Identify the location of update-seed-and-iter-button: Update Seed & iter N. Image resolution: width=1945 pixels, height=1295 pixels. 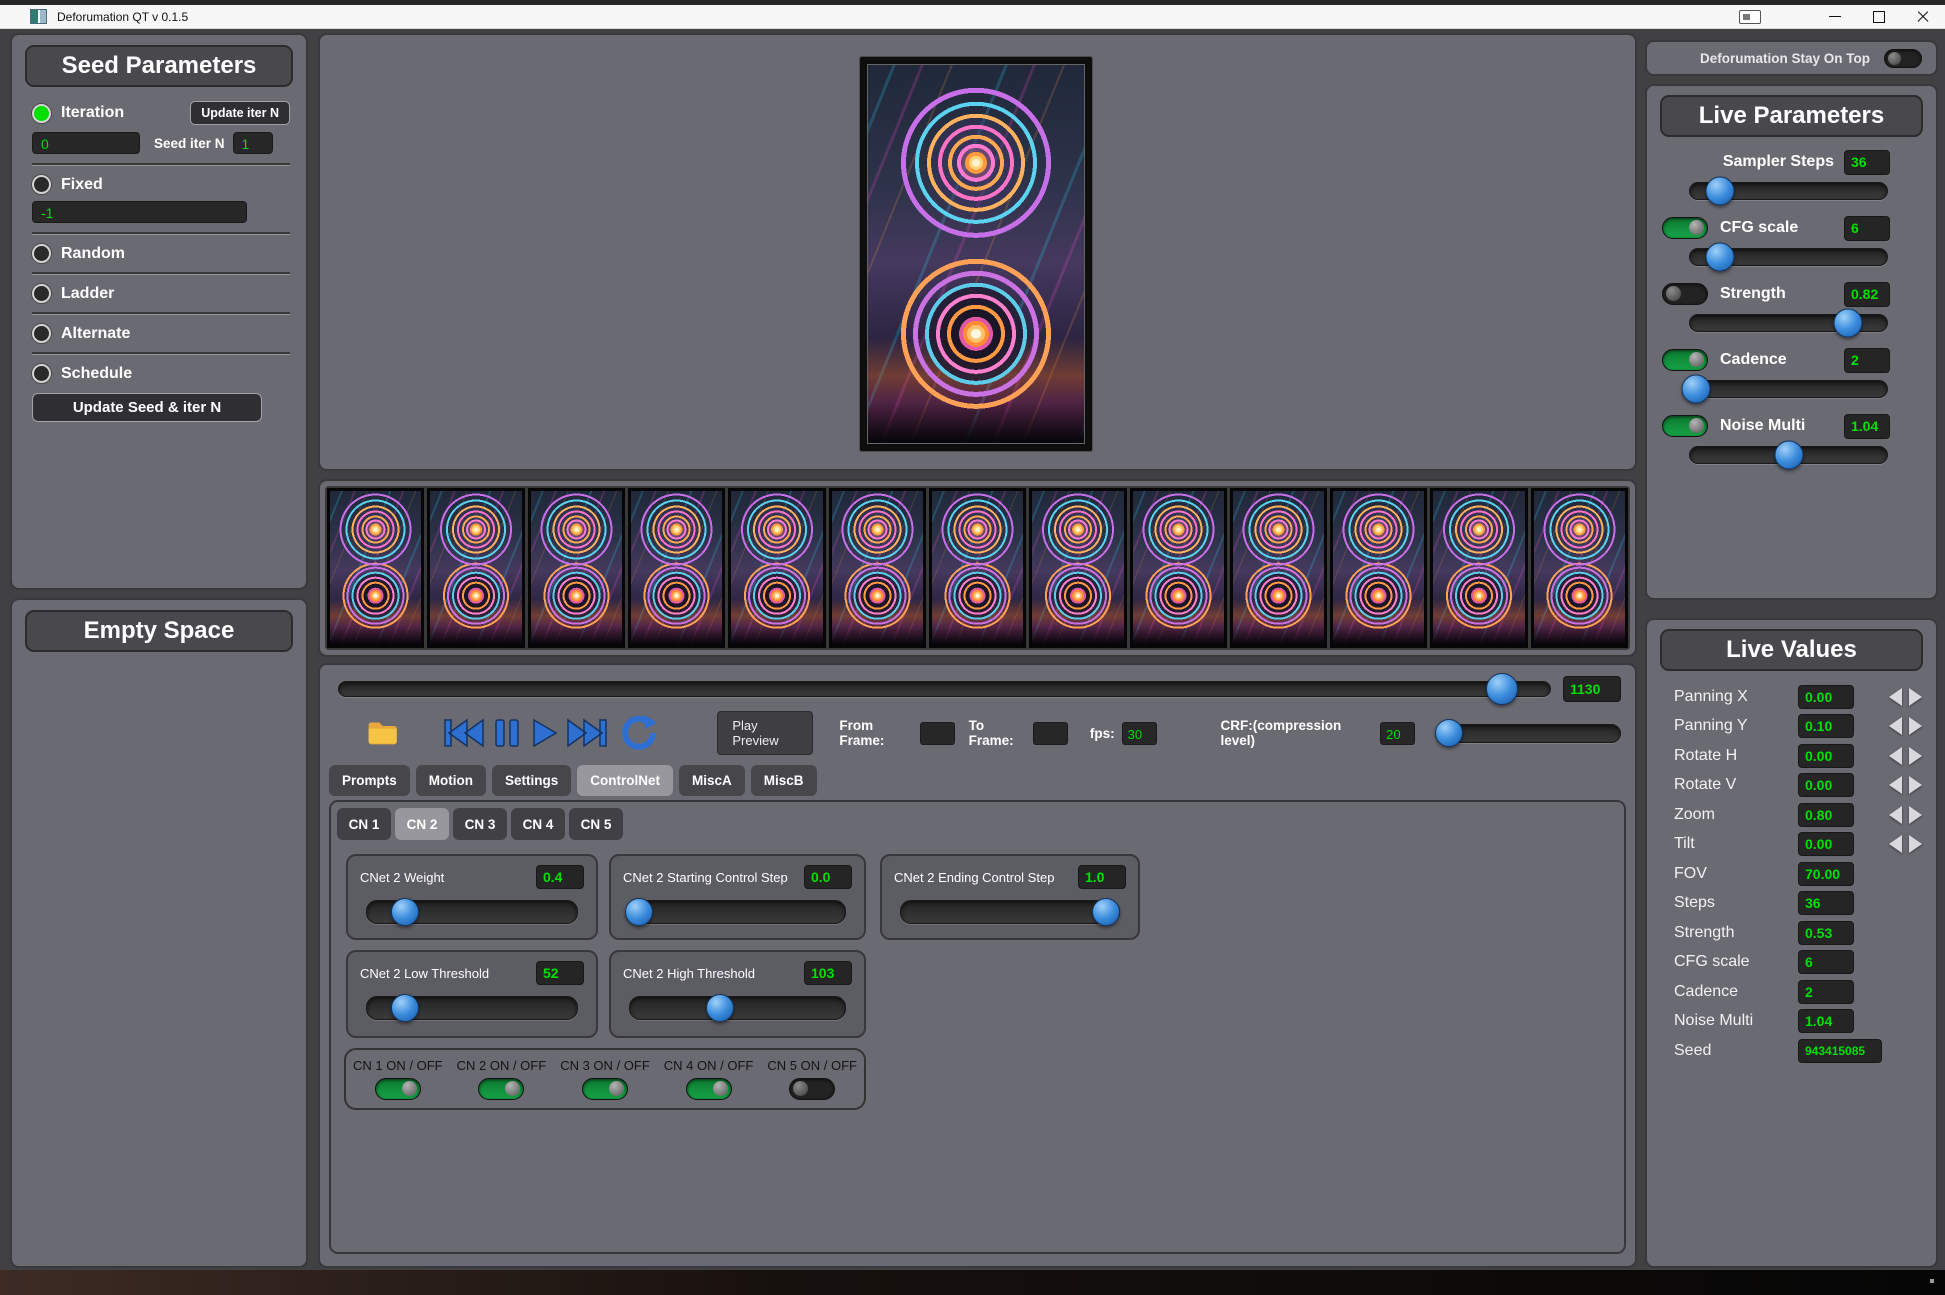
(147, 407).